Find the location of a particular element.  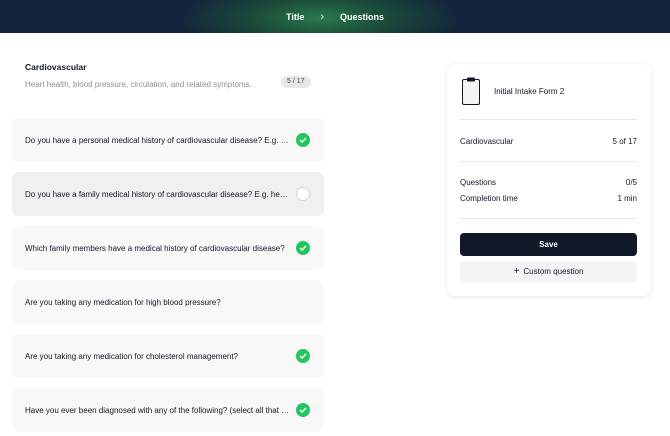

unchecked-circle-icon is located at coordinates (303, 194).